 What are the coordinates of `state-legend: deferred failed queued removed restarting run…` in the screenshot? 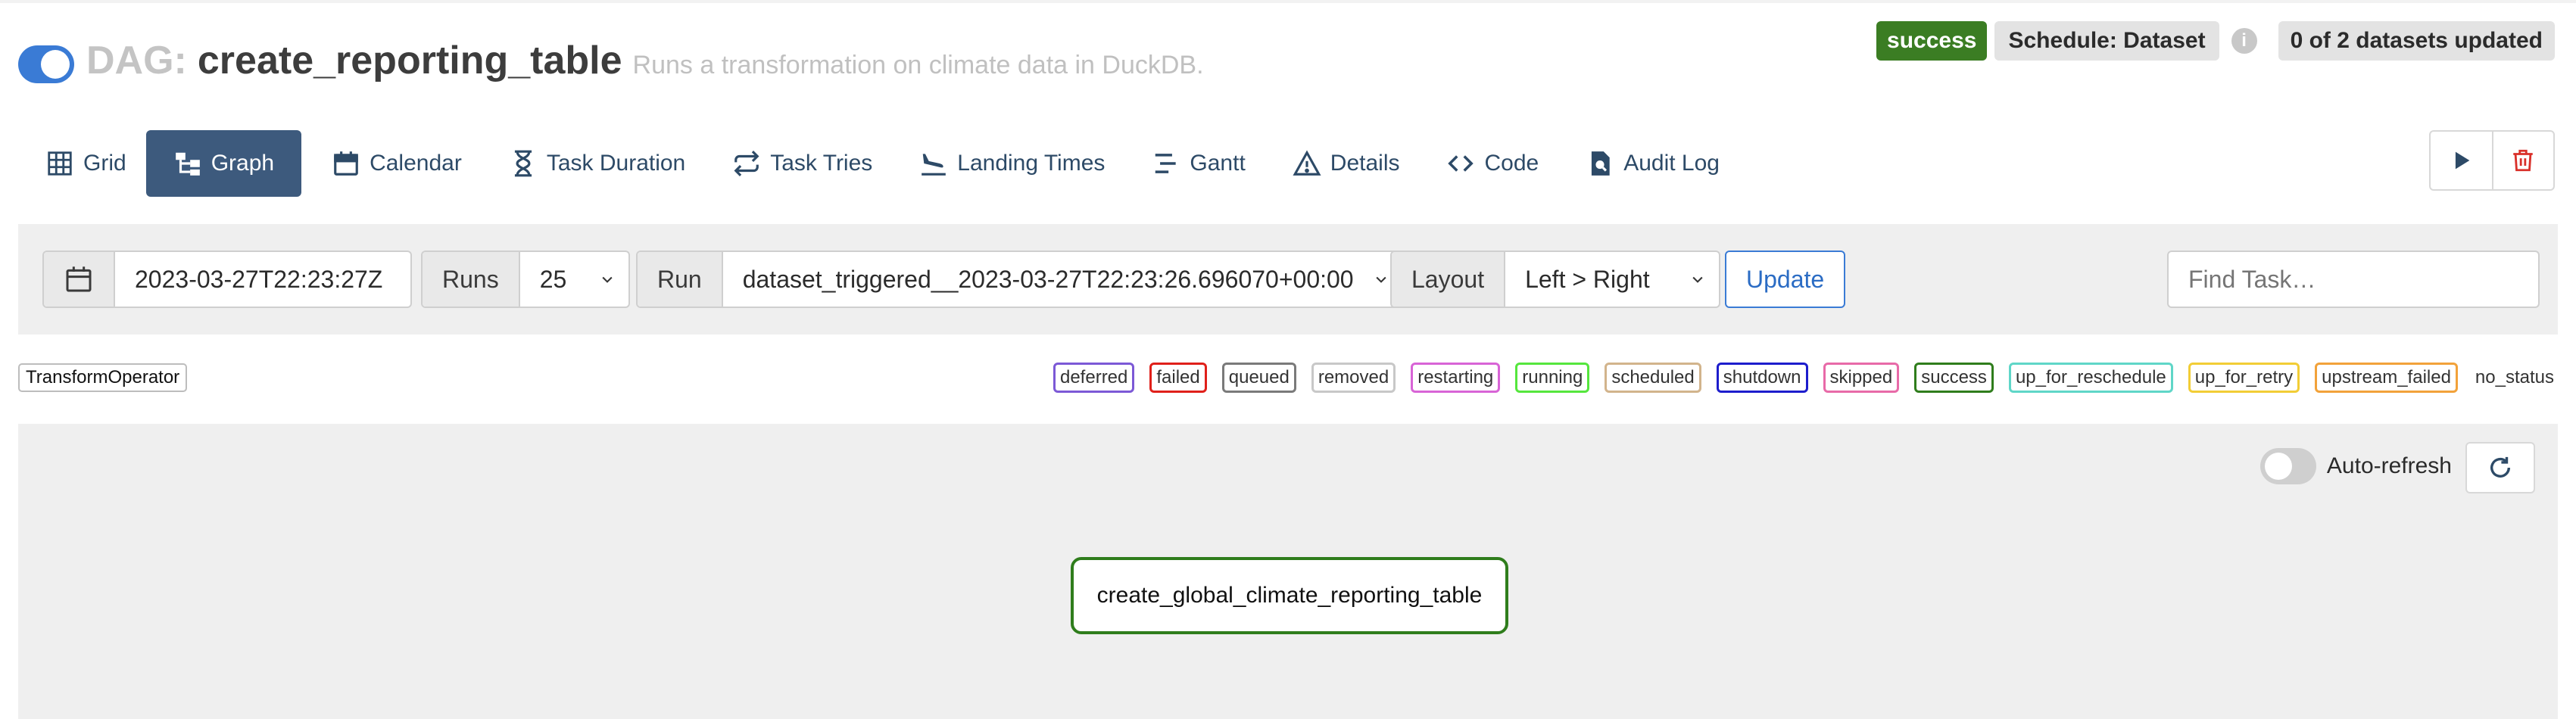 It's located at (1797, 378).